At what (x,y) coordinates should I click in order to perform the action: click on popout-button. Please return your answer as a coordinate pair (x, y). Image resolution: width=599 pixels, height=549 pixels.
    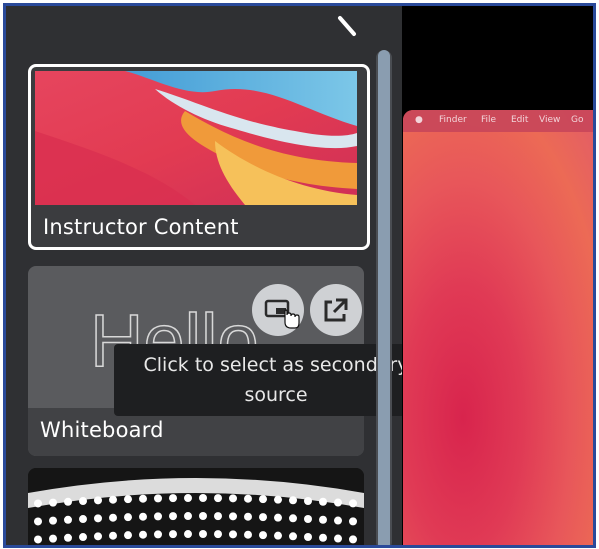
    Looking at the image, I should click on (336, 310).